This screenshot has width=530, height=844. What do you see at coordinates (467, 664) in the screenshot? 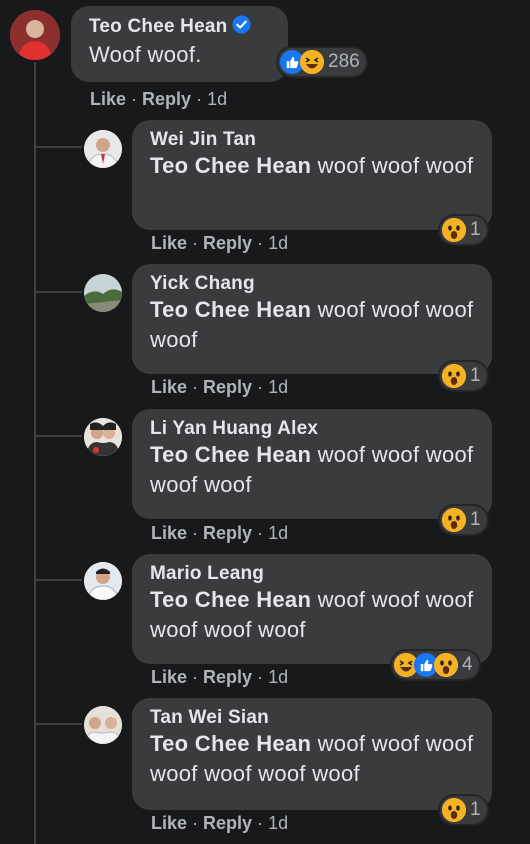
I see `reaction-count: 4` at bounding box center [467, 664].